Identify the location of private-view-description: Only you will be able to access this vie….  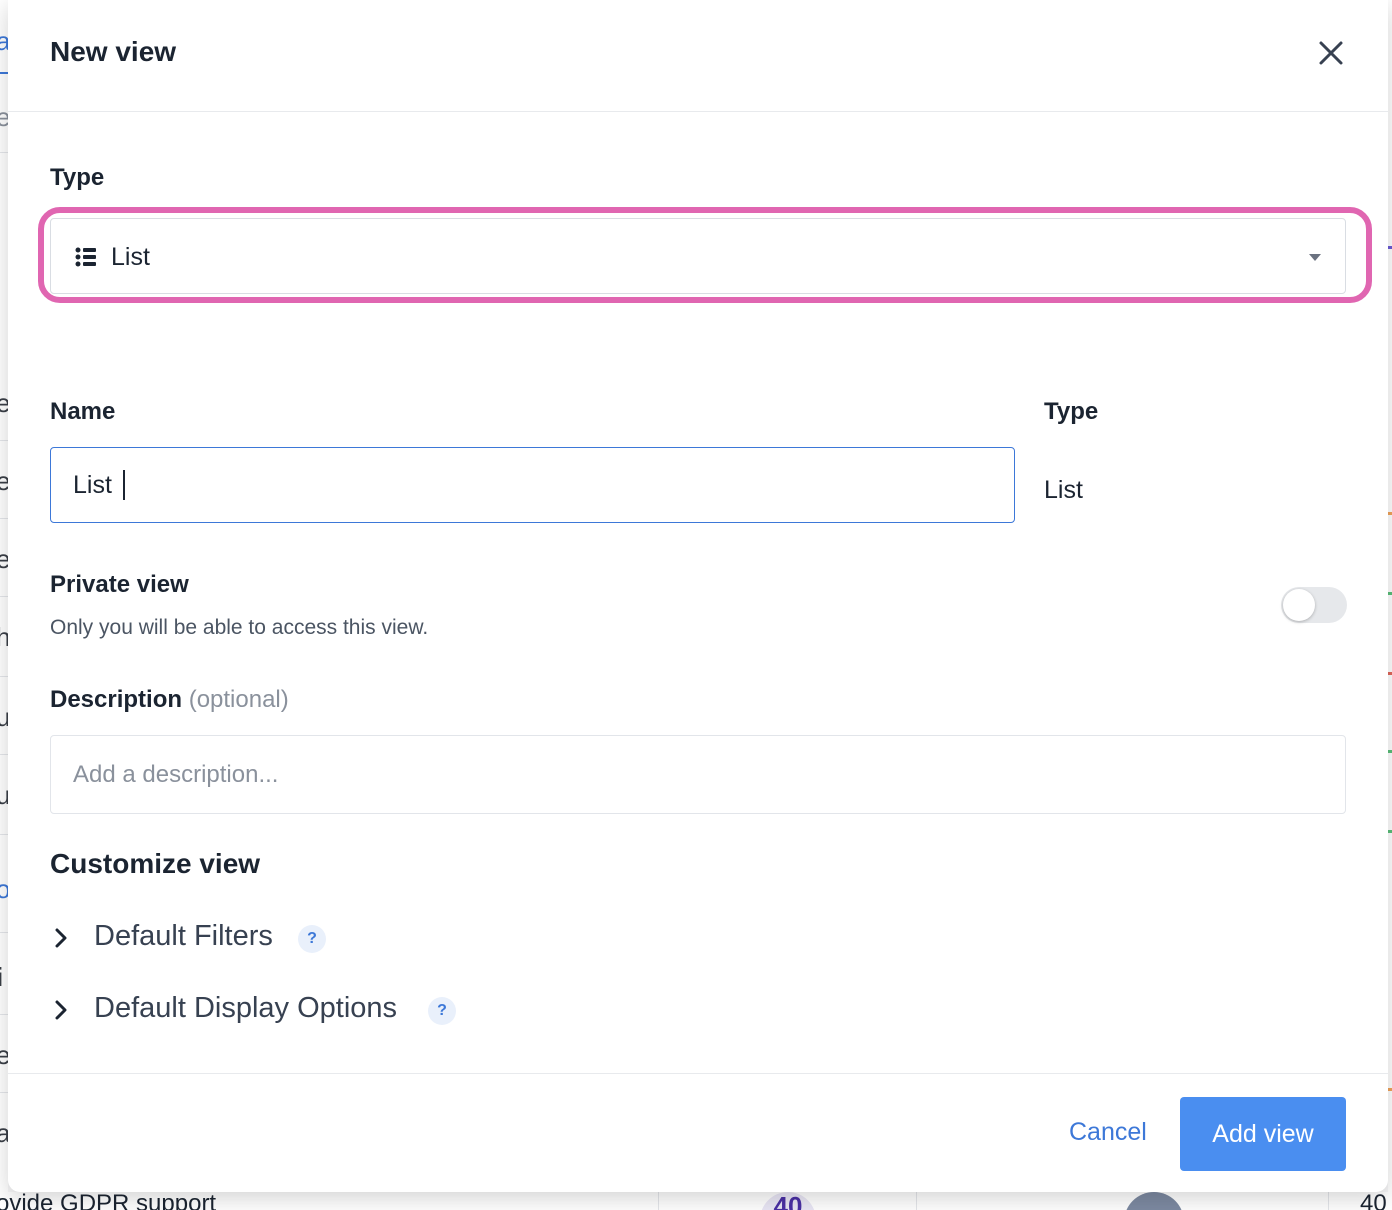
(239, 627).